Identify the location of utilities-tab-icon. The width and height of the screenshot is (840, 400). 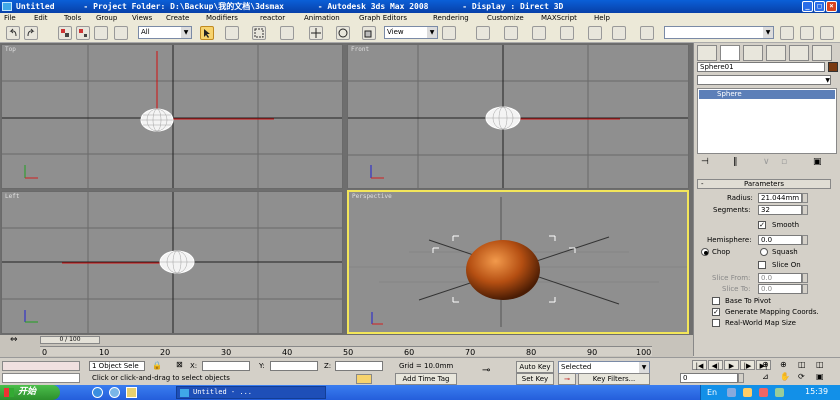
(822, 53).